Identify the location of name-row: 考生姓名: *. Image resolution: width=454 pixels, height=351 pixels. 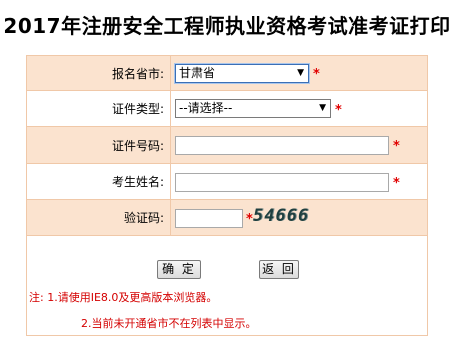
(227, 182).